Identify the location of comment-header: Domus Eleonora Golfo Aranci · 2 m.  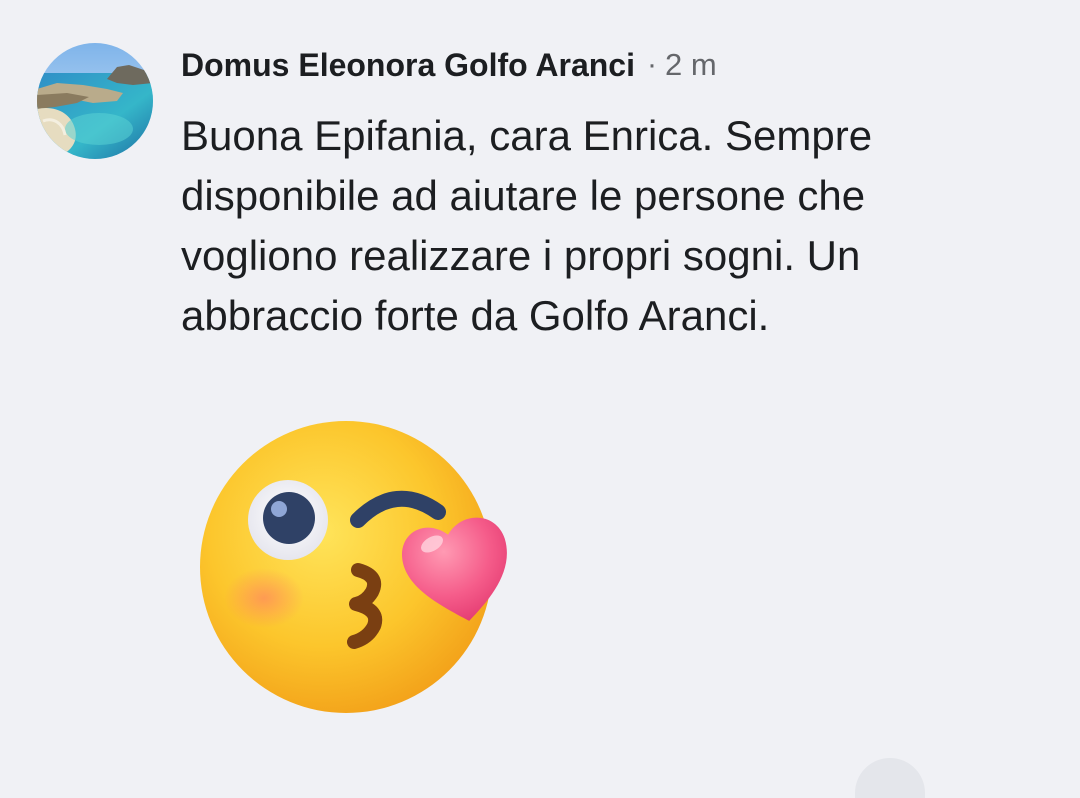
(449, 65).